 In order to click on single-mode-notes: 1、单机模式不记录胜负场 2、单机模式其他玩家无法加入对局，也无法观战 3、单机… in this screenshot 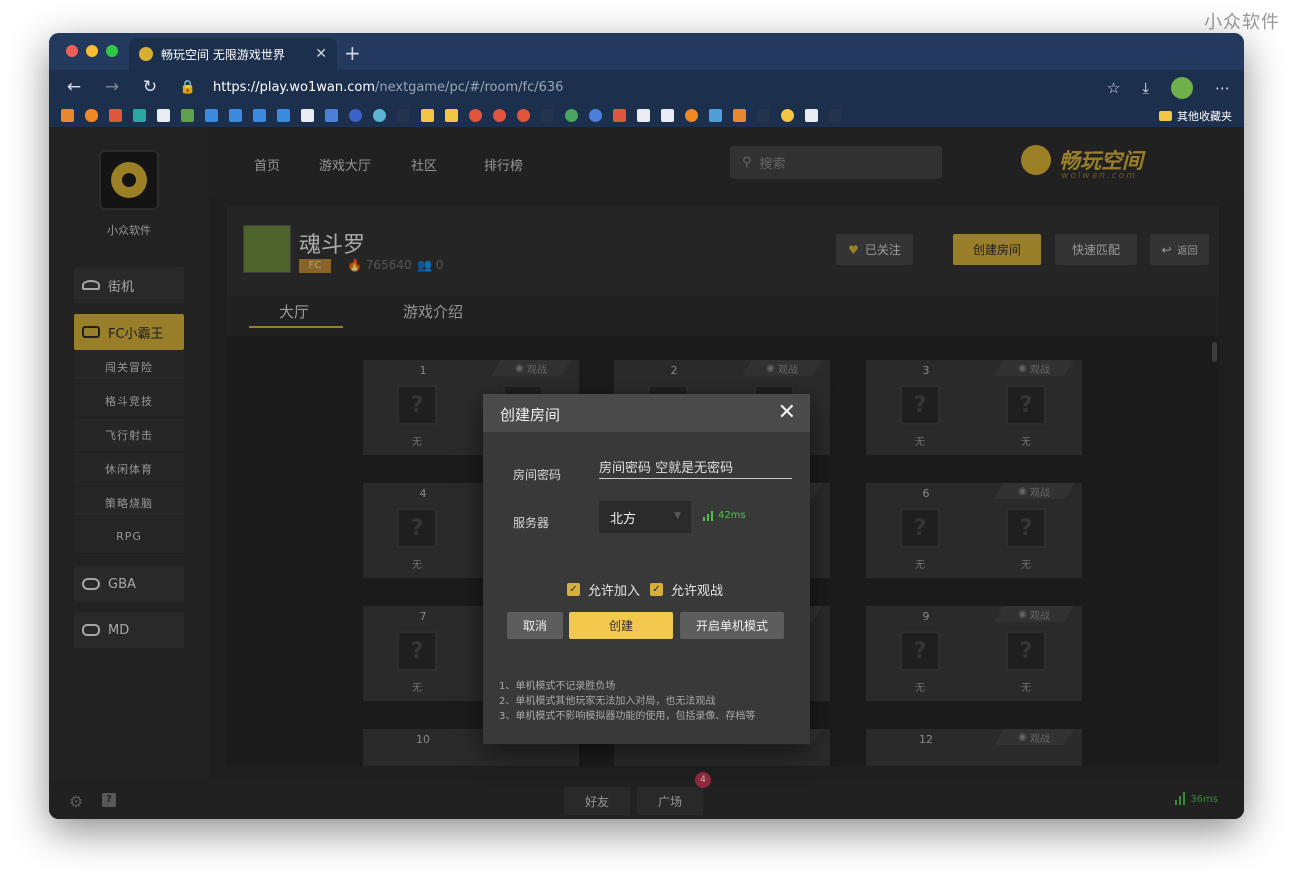, I will do `click(627, 701)`.